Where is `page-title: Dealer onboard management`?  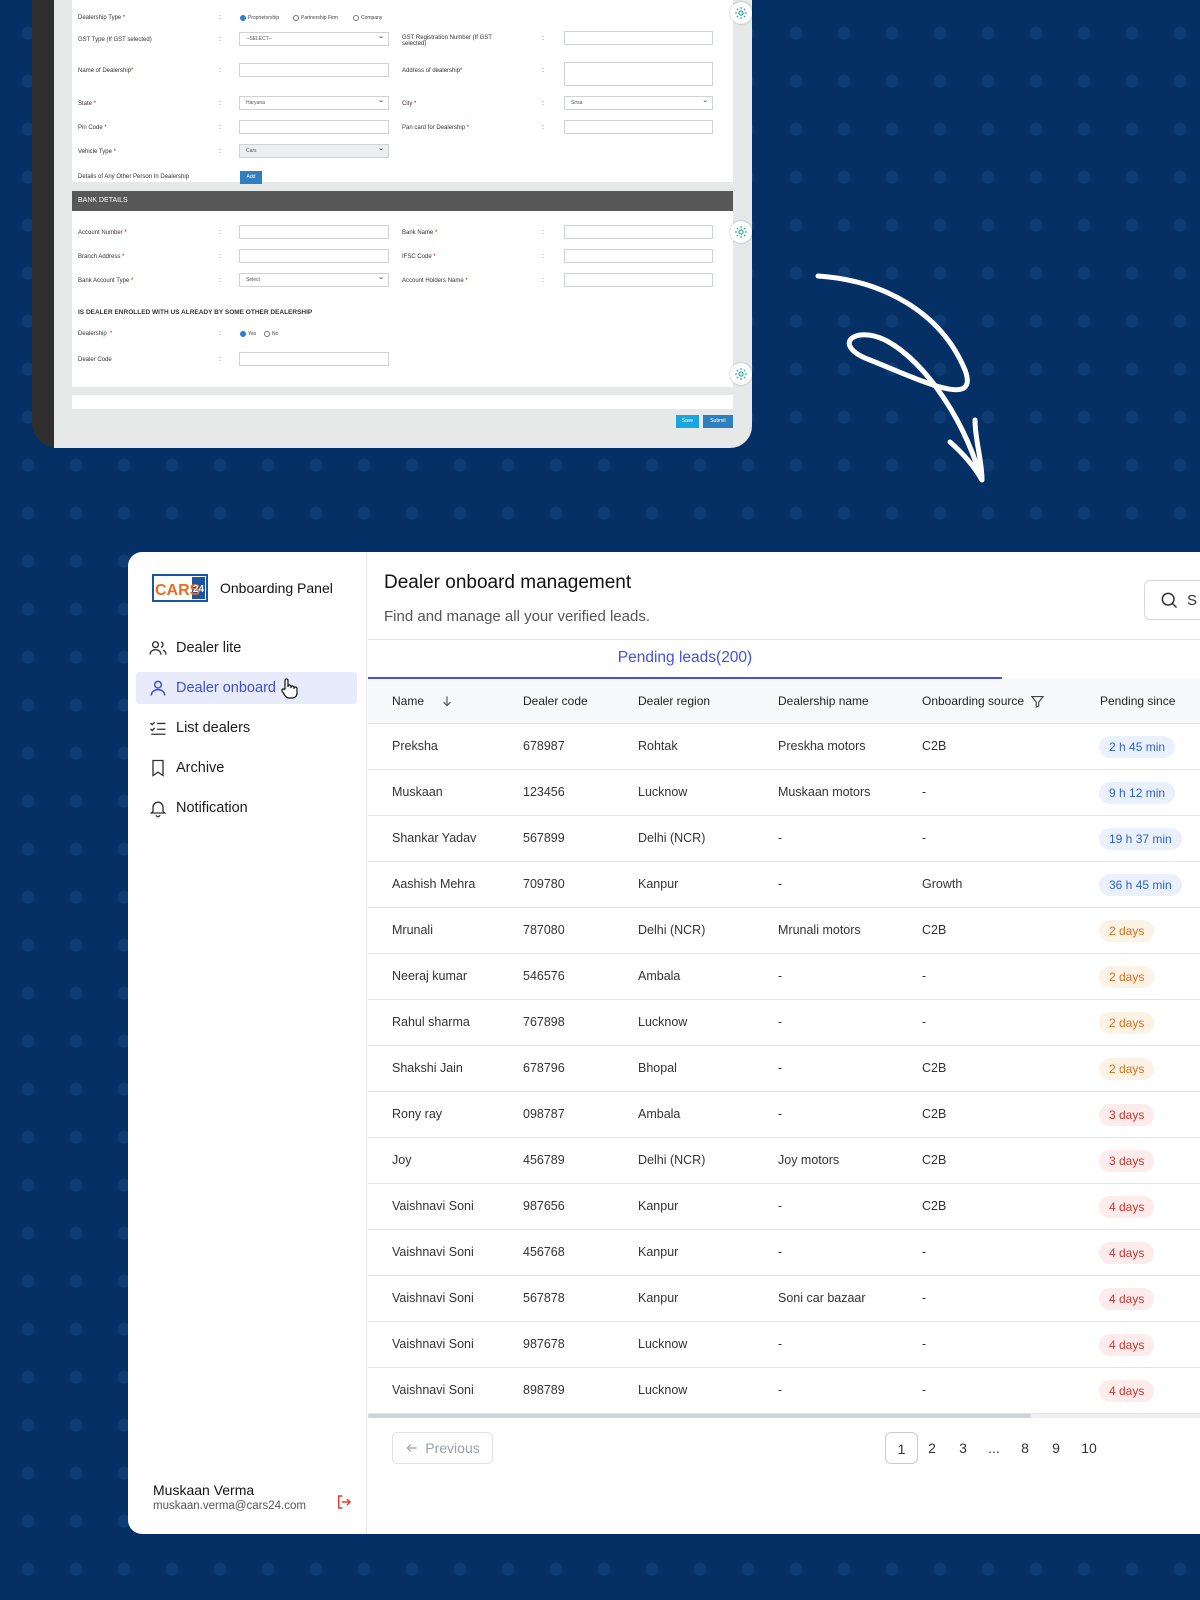
page-title: Dealer onboard management is located at coordinates (508, 582).